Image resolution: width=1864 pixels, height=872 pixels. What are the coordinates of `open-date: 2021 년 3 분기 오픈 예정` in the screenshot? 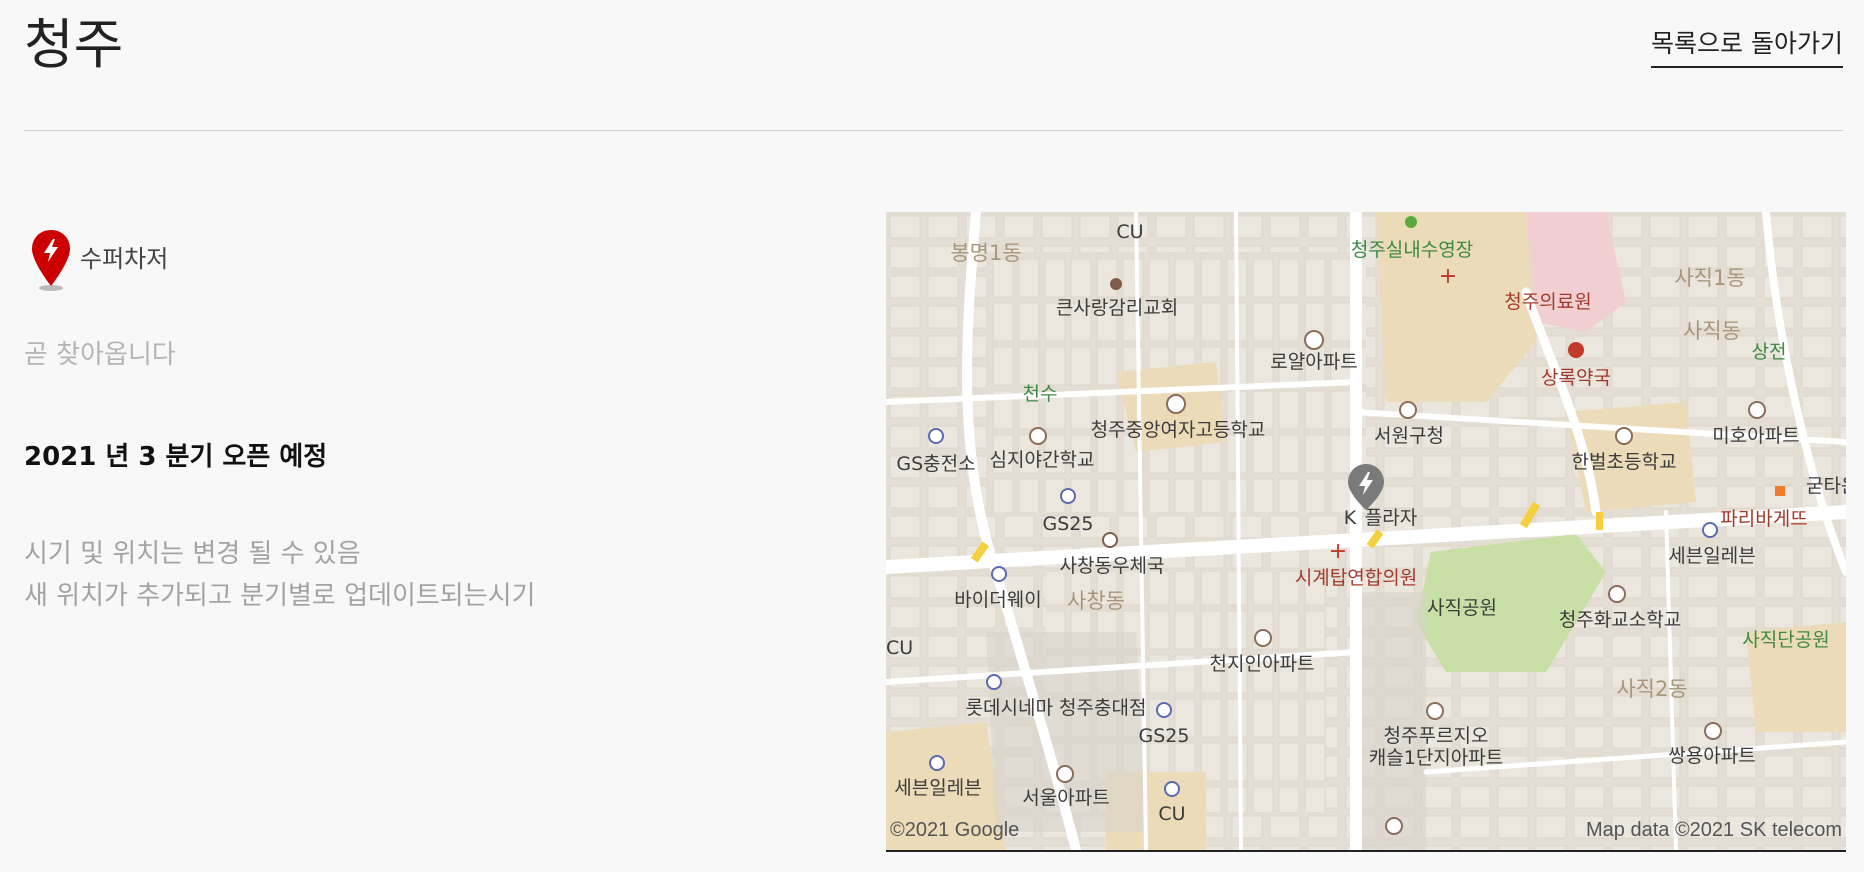 It's located at (176, 457).